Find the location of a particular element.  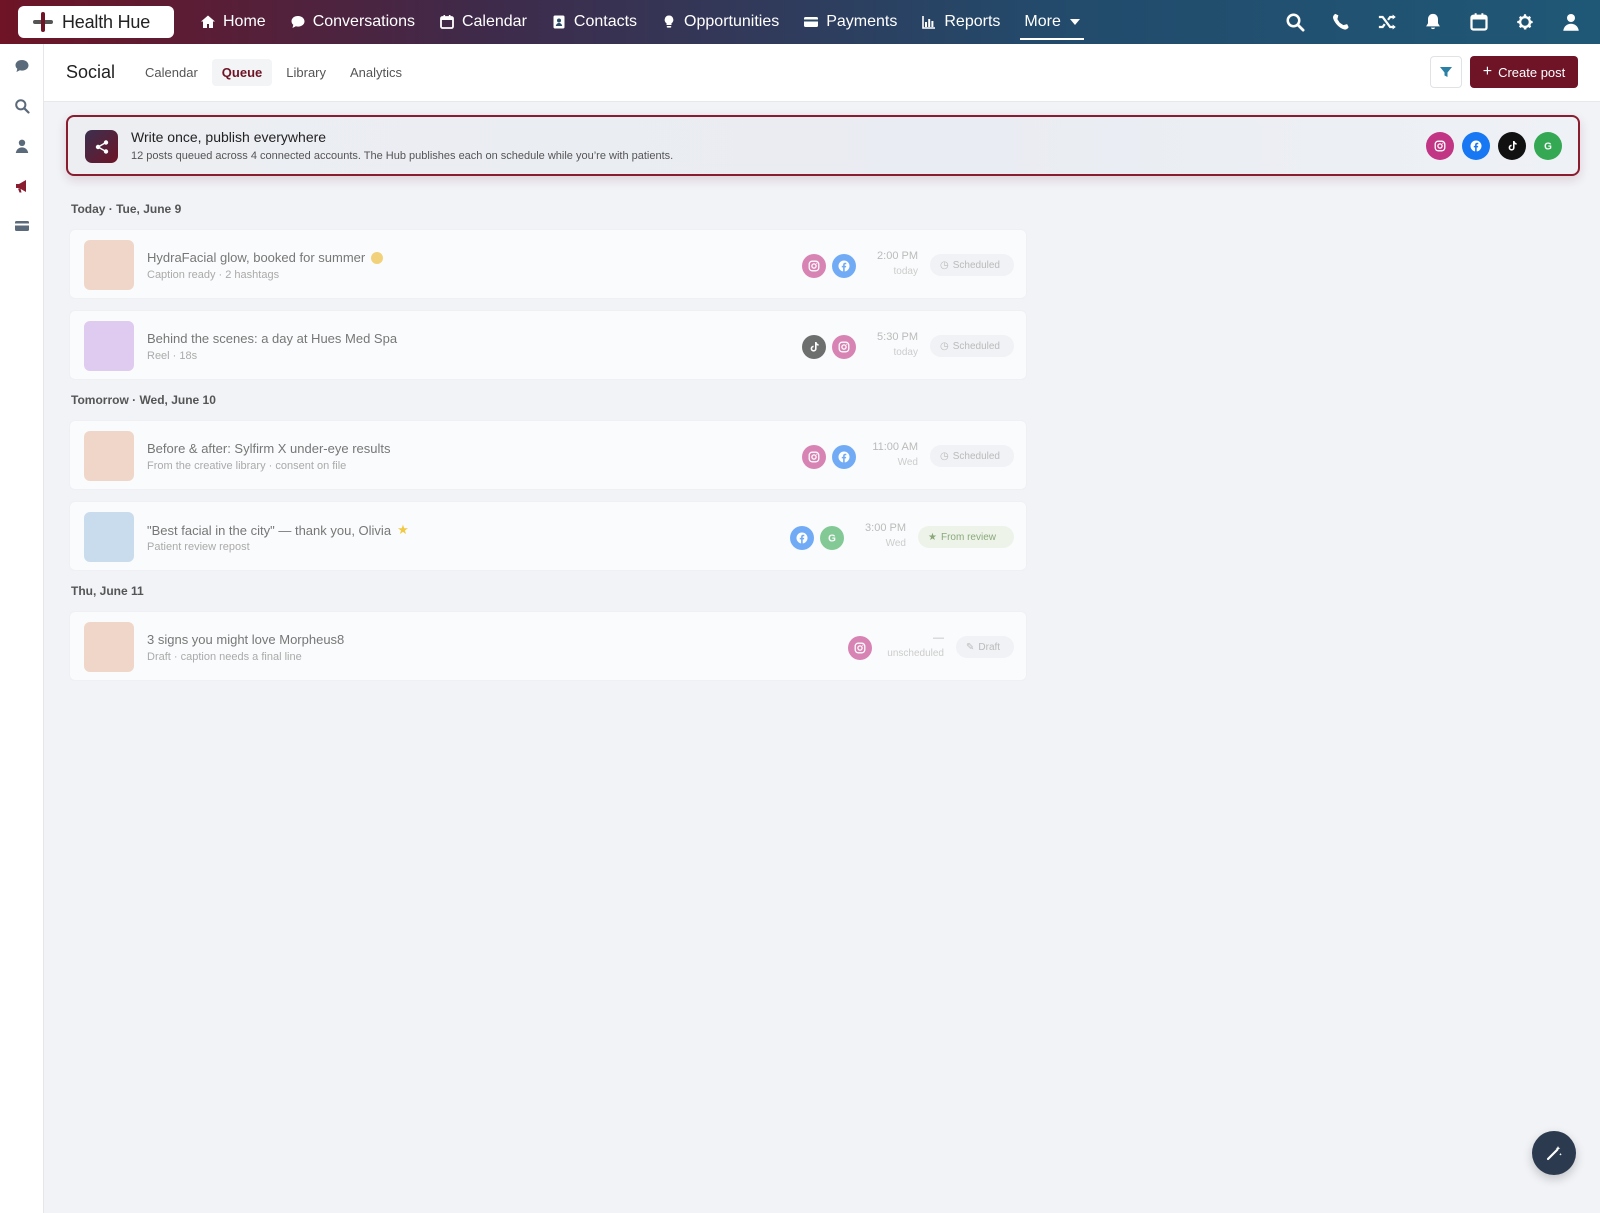

rail-card-icon is located at coordinates (22, 226).